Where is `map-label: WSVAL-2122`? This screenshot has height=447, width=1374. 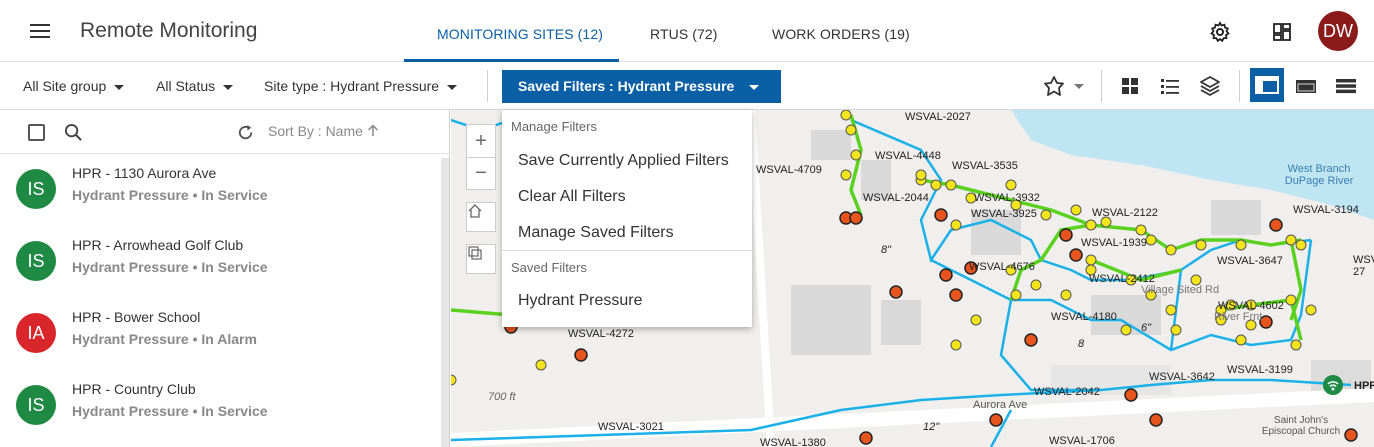
map-label: WSVAL-2122 is located at coordinates (1125, 213).